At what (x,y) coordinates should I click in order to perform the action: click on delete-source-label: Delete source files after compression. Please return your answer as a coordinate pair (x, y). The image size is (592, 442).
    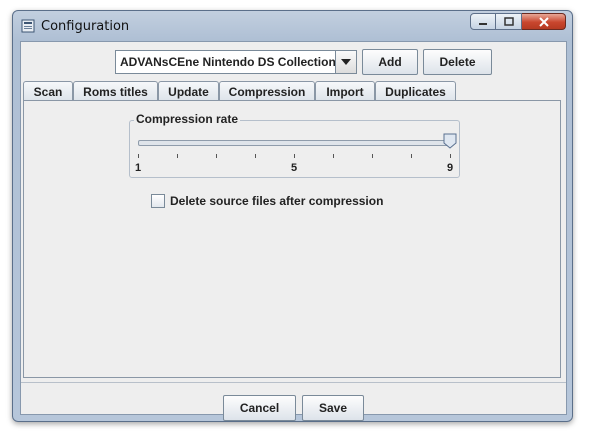
    Looking at the image, I should click on (277, 201).